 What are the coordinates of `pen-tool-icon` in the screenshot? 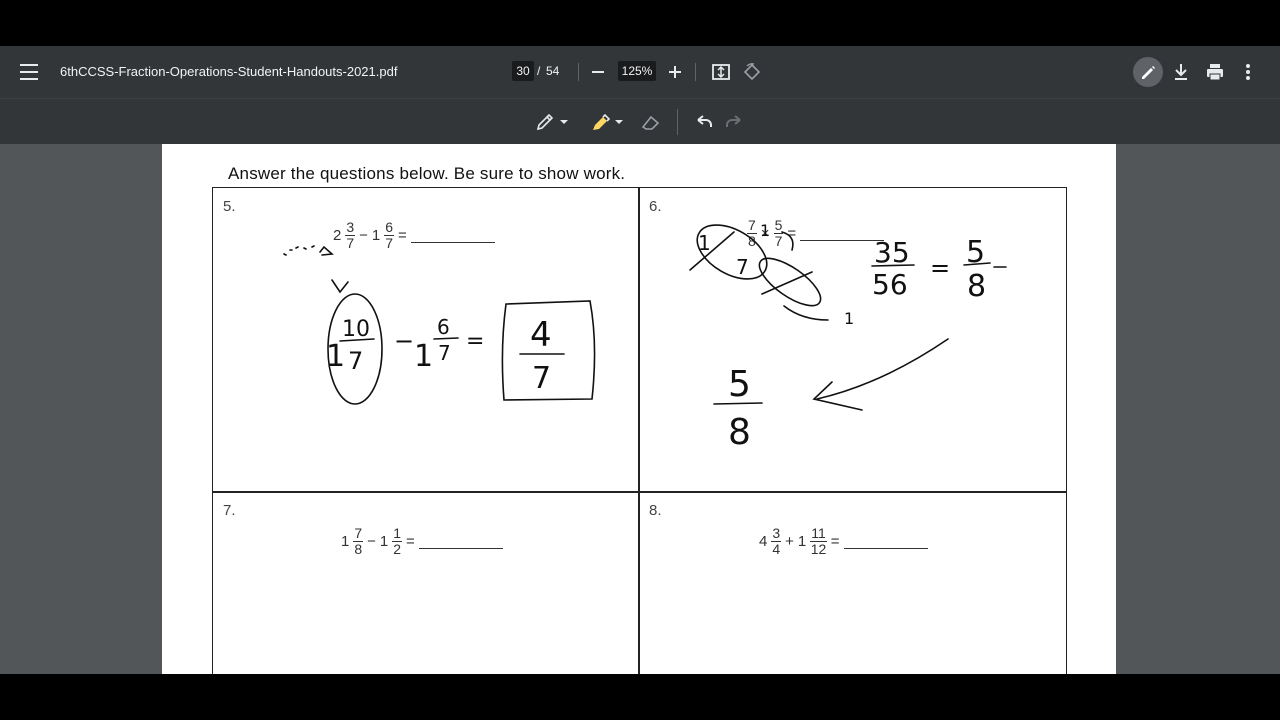 It's located at (552, 122).